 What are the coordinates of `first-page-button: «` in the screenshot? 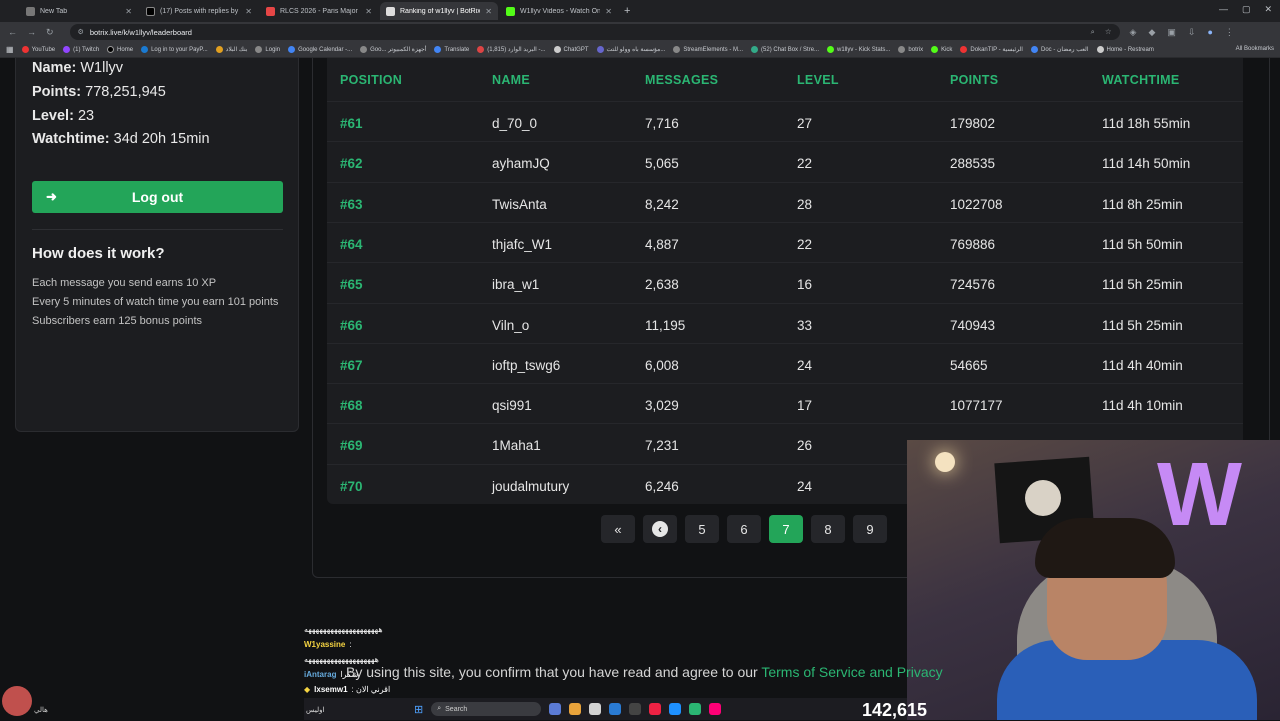 It's located at (618, 529).